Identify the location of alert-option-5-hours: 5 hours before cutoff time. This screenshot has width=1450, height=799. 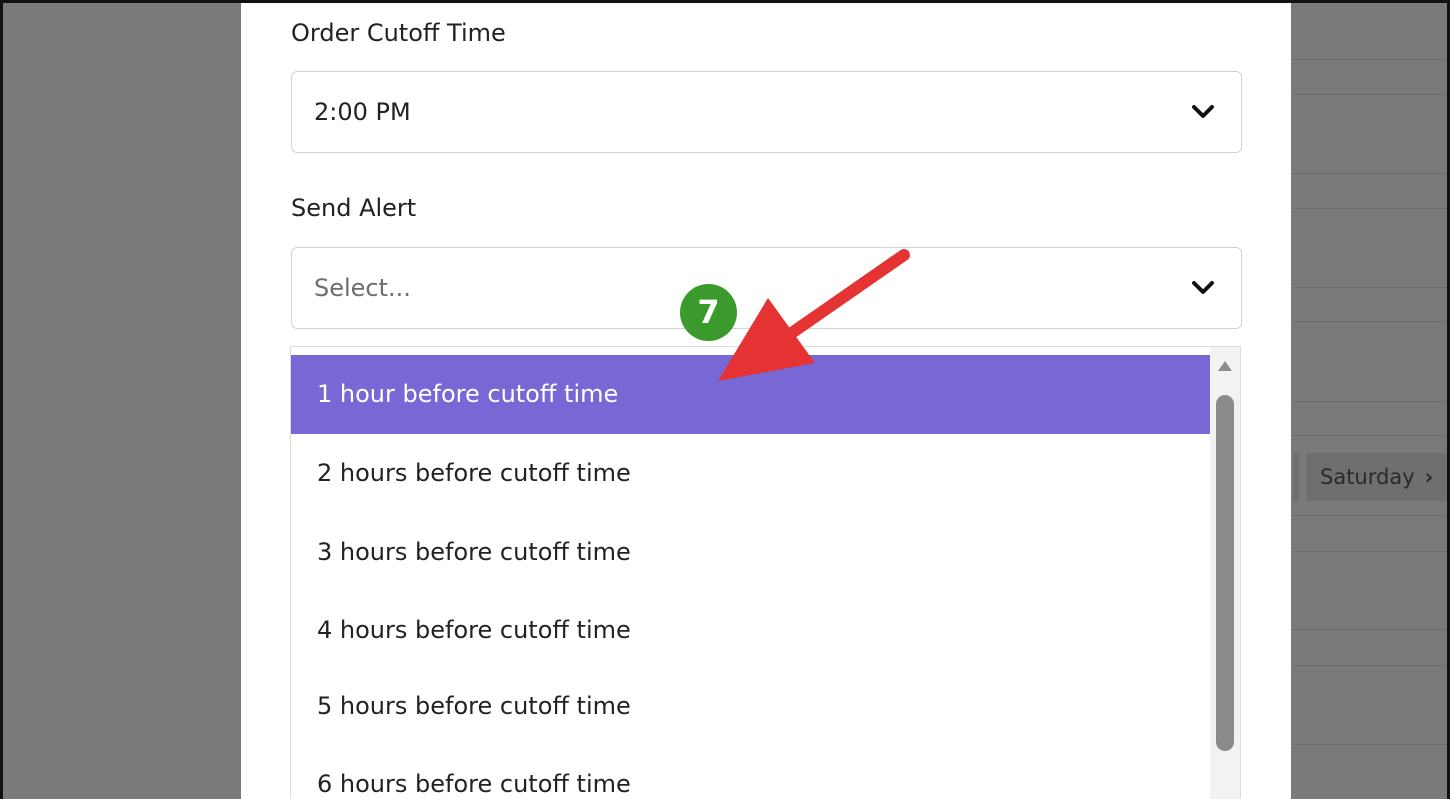
(751, 706).